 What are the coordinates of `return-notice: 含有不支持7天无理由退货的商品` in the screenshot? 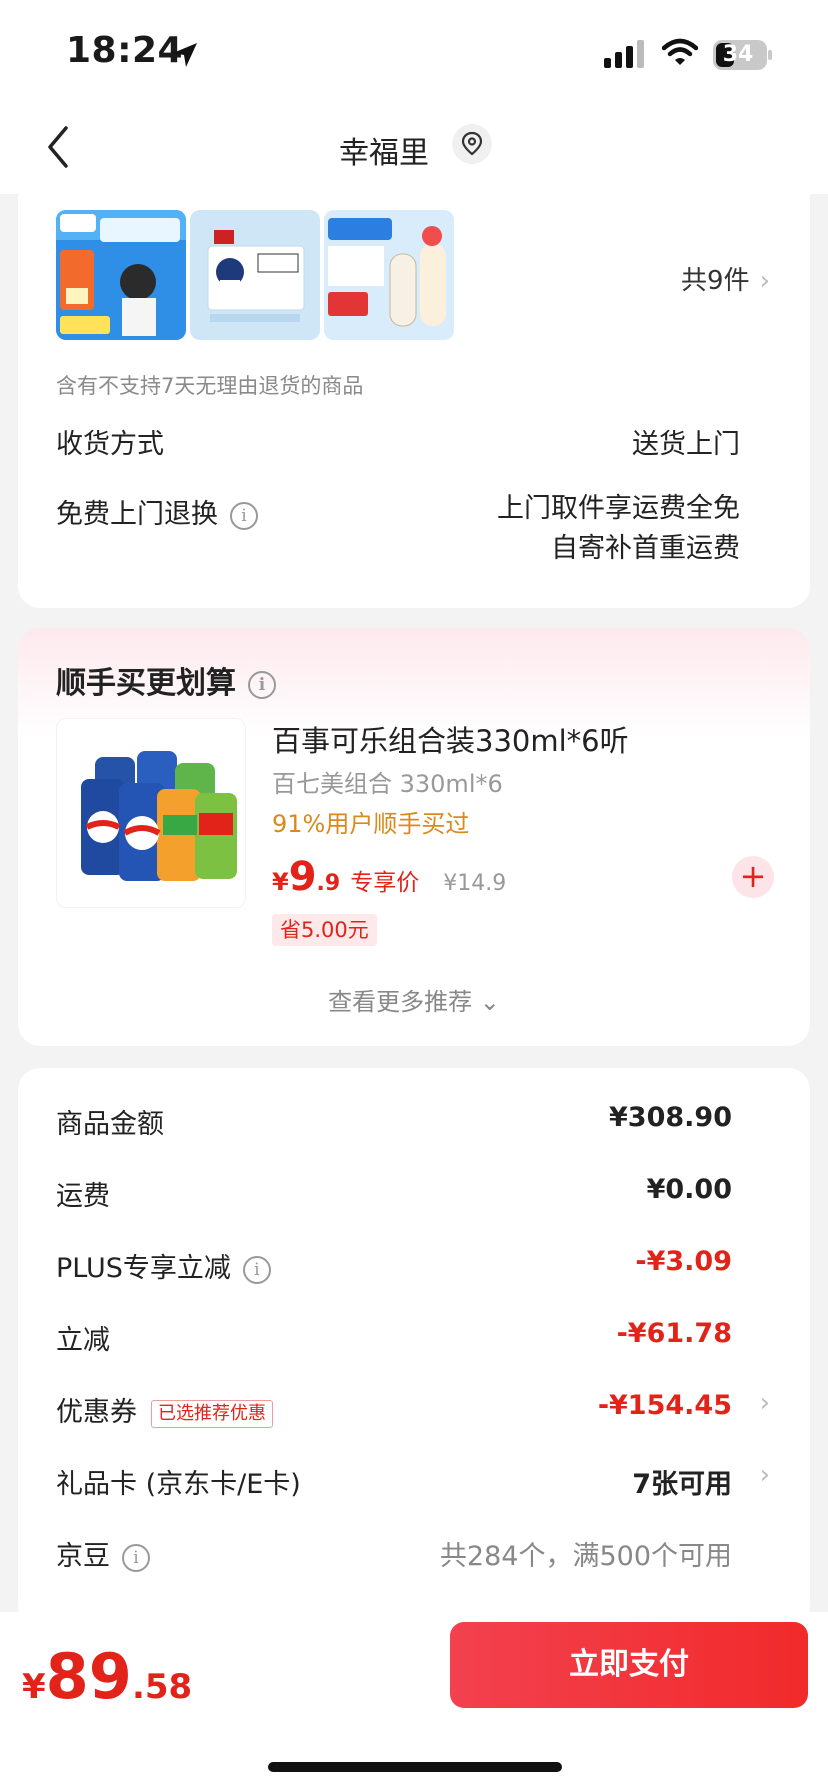 It's located at (210, 386).